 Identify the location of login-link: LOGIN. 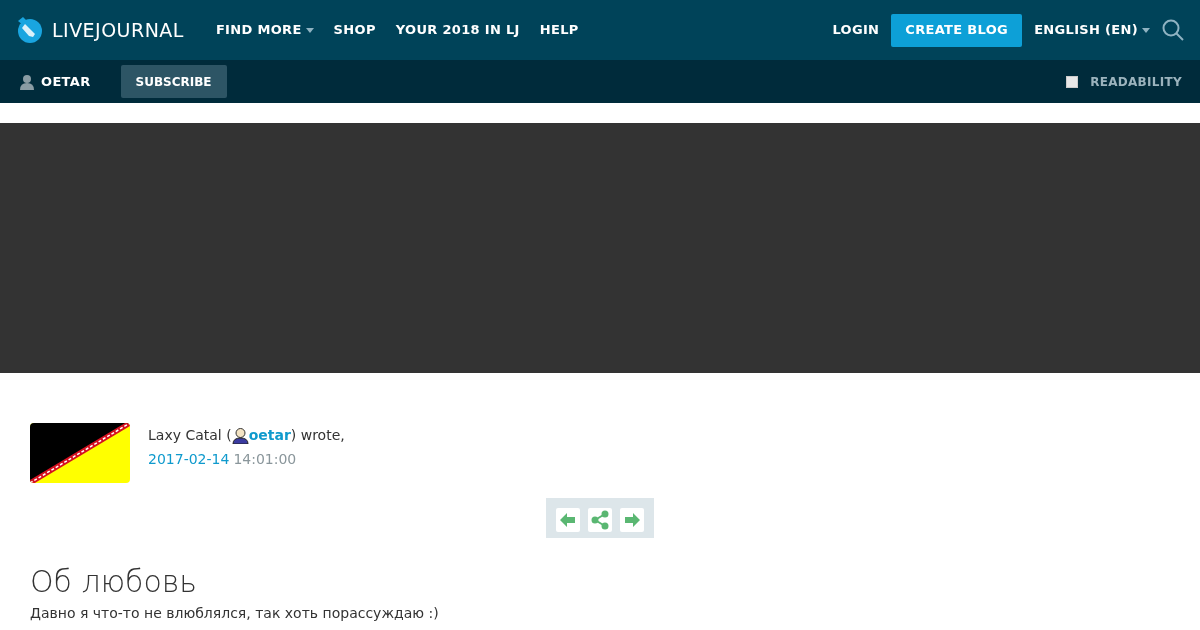
(856, 30).